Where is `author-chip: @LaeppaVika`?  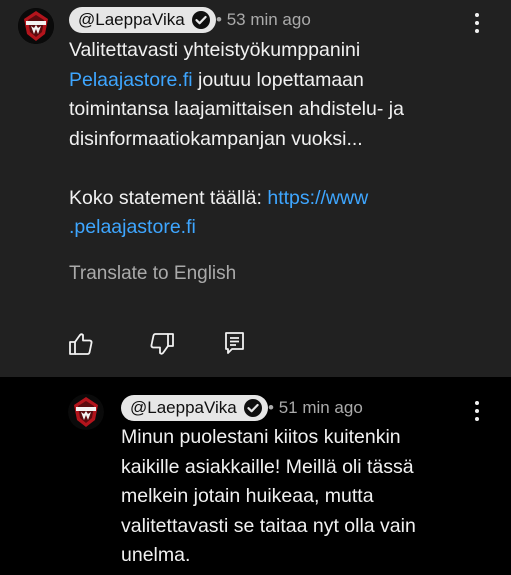 author-chip: @LaeppaVika is located at coordinates (142, 20).